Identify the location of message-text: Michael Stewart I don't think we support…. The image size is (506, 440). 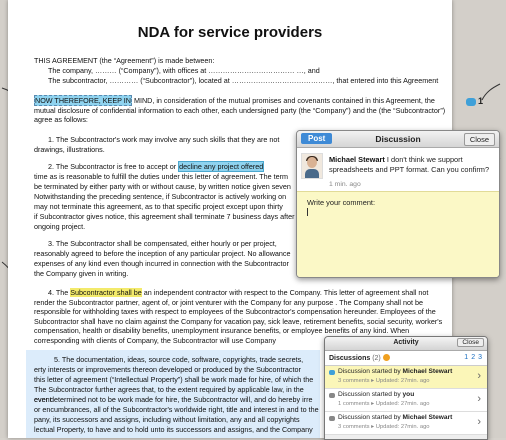
(409, 164).